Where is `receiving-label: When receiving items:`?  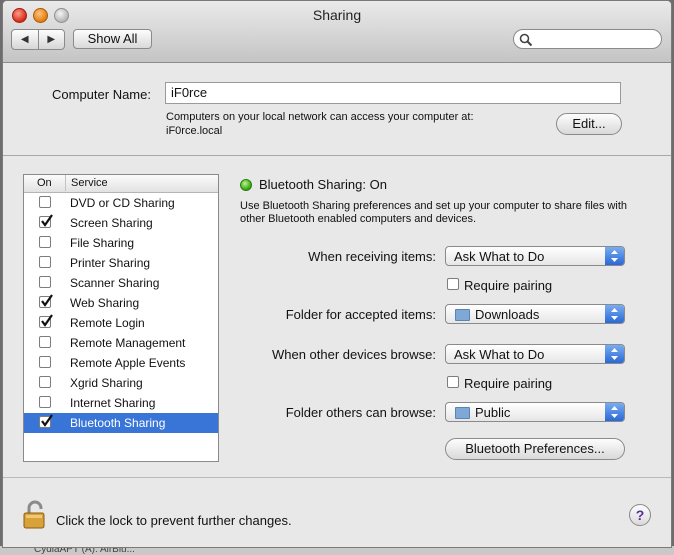
receiving-label: When receiving items: is located at coordinates (372, 256).